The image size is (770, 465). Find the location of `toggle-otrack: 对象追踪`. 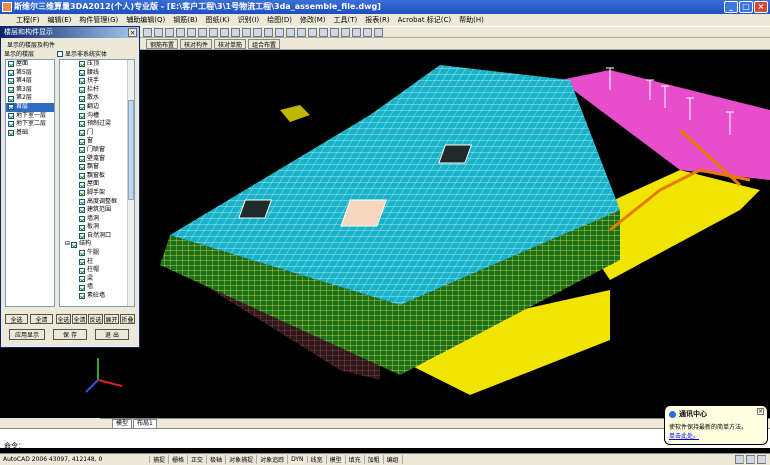

toggle-otrack: 对象追踪 is located at coordinates (273, 459).